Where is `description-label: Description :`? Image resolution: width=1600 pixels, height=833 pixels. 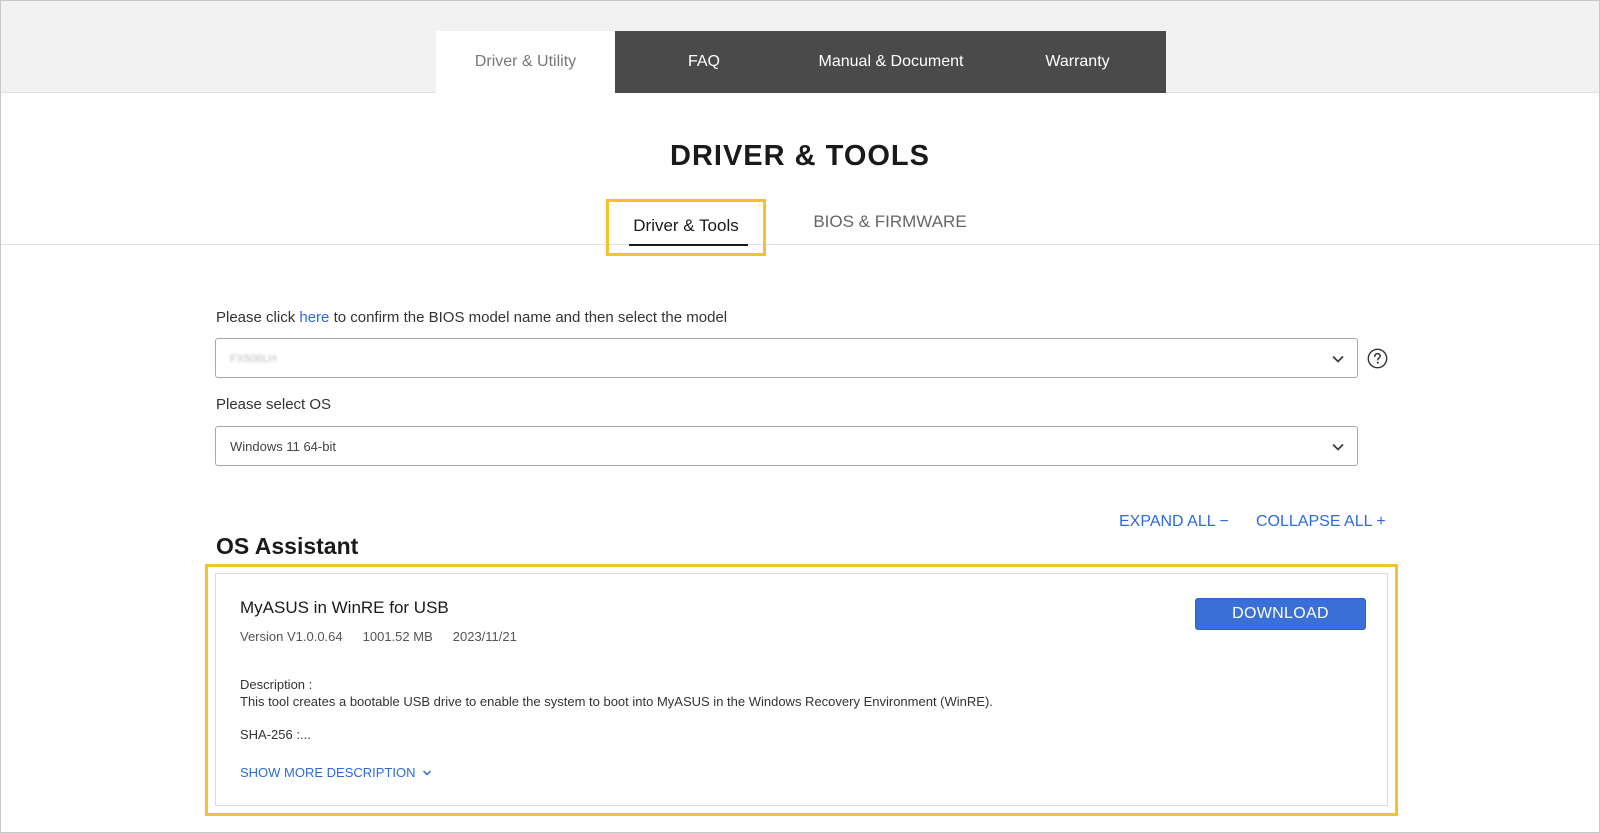
description-label: Description : is located at coordinates (276, 684).